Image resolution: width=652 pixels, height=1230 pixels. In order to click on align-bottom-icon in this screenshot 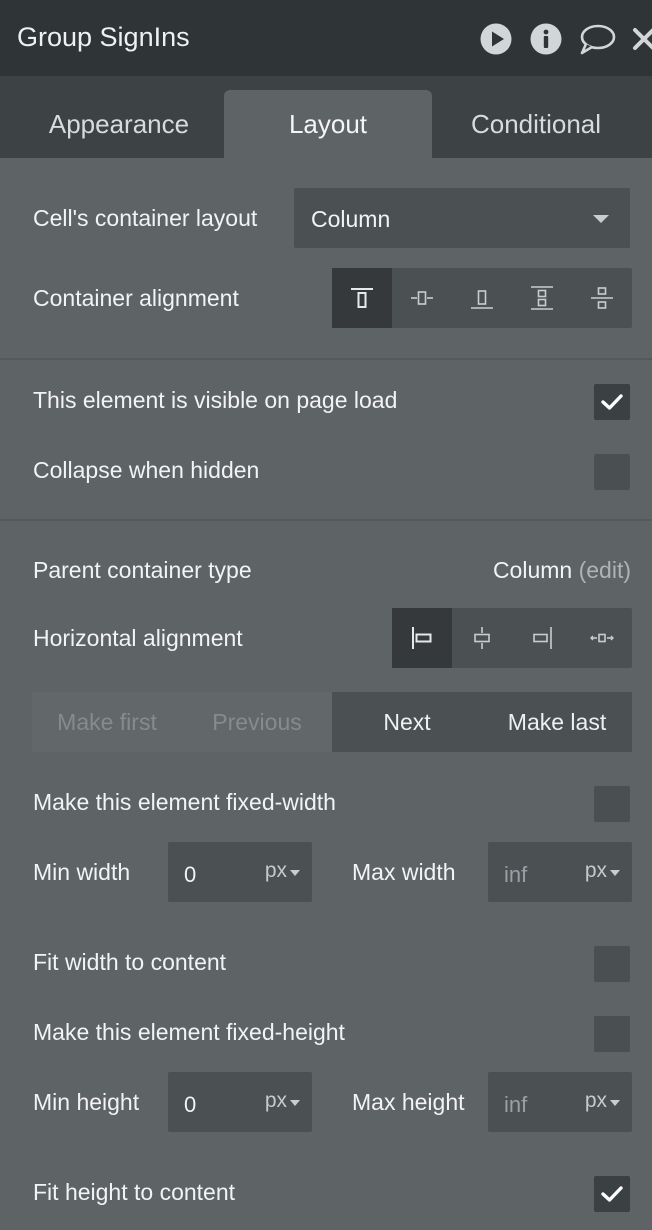, I will do `click(482, 299)`.